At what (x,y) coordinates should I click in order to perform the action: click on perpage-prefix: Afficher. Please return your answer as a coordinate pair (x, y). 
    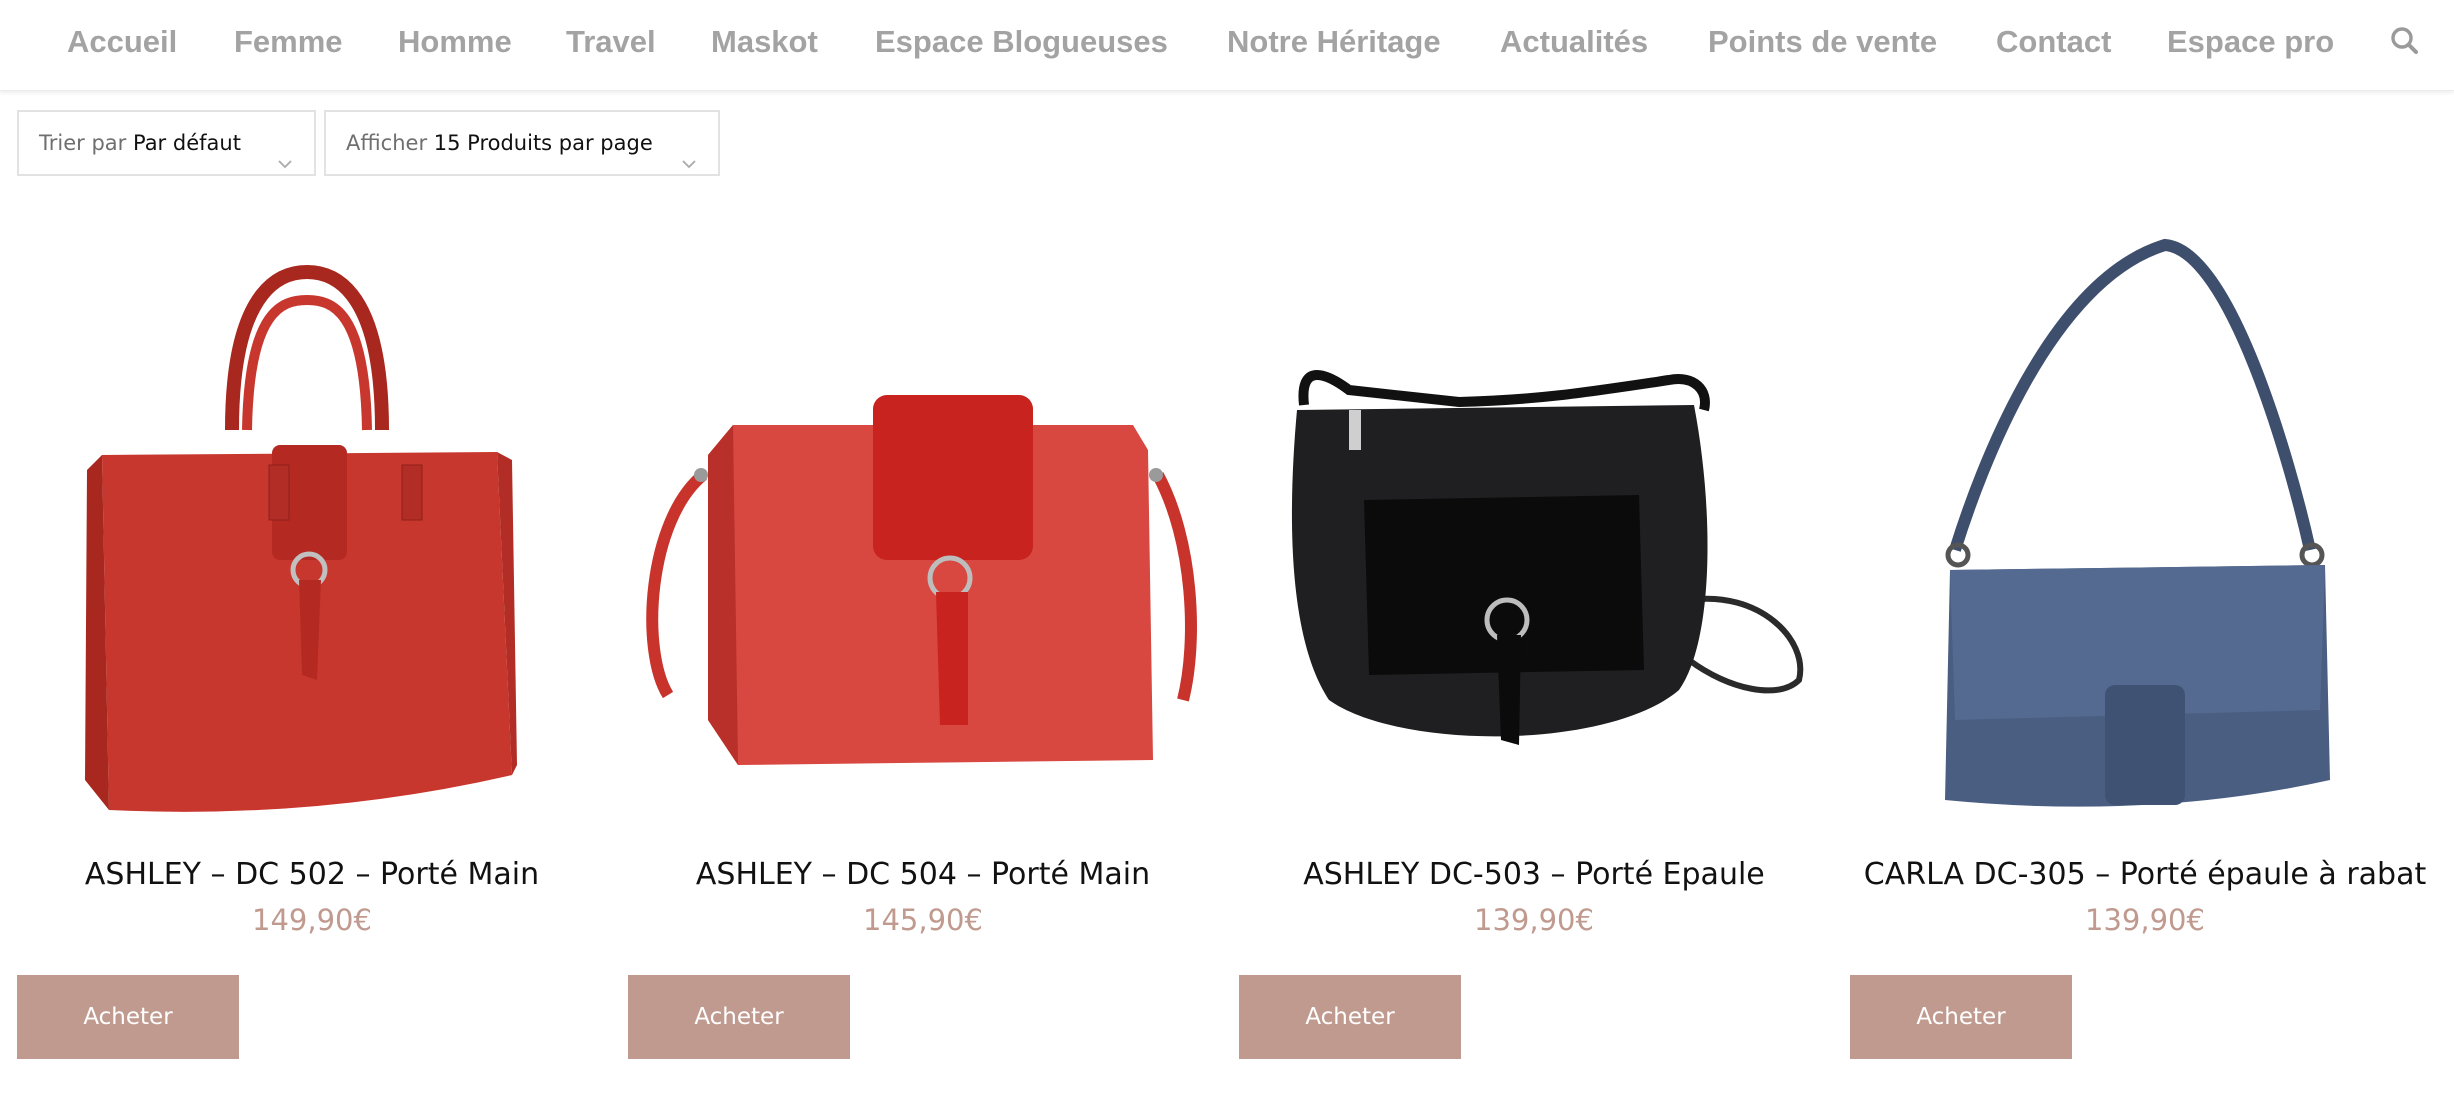
    Looking at the image, I should click on (387, 143).